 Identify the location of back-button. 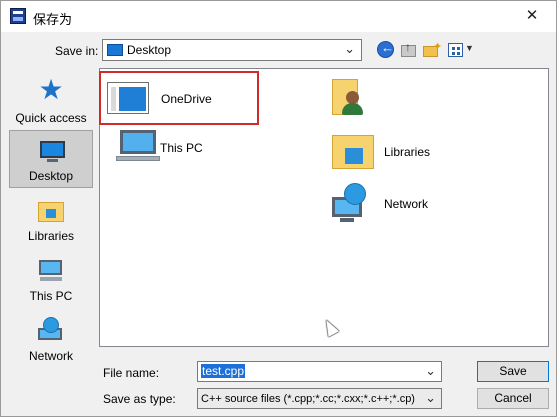
(386, 50).